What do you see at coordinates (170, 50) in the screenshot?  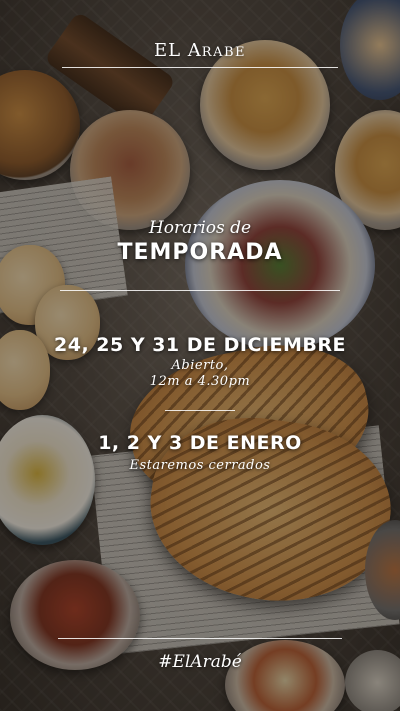 I see `brand-prefix: EL` at bounding box center [170, 50].